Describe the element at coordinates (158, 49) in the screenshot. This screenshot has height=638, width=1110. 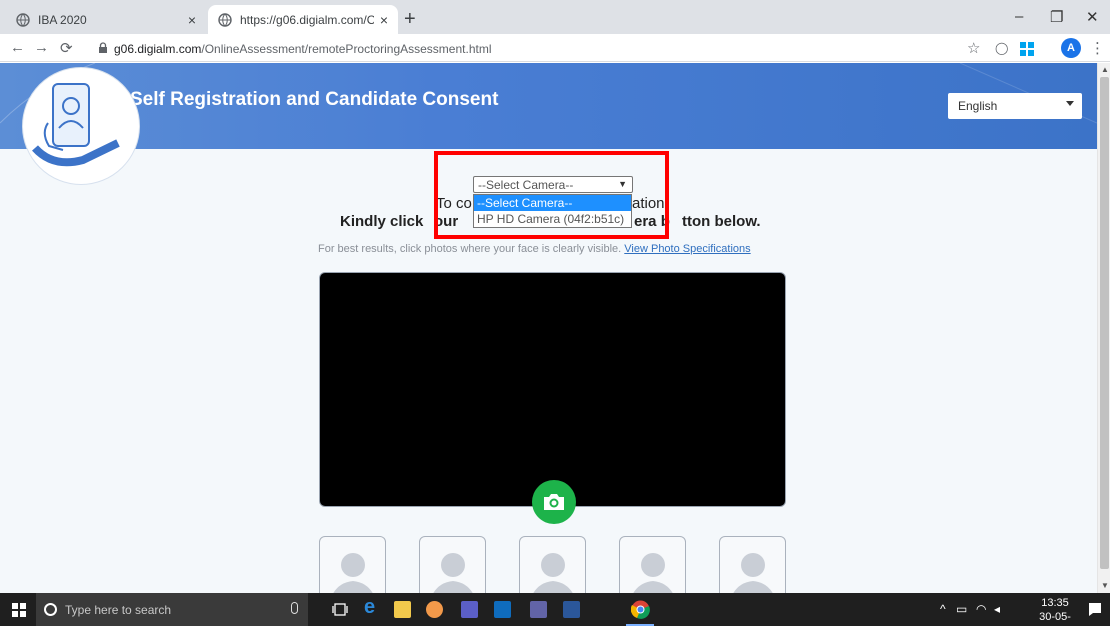
I see `url-host: g06.digialm.com` at that location.